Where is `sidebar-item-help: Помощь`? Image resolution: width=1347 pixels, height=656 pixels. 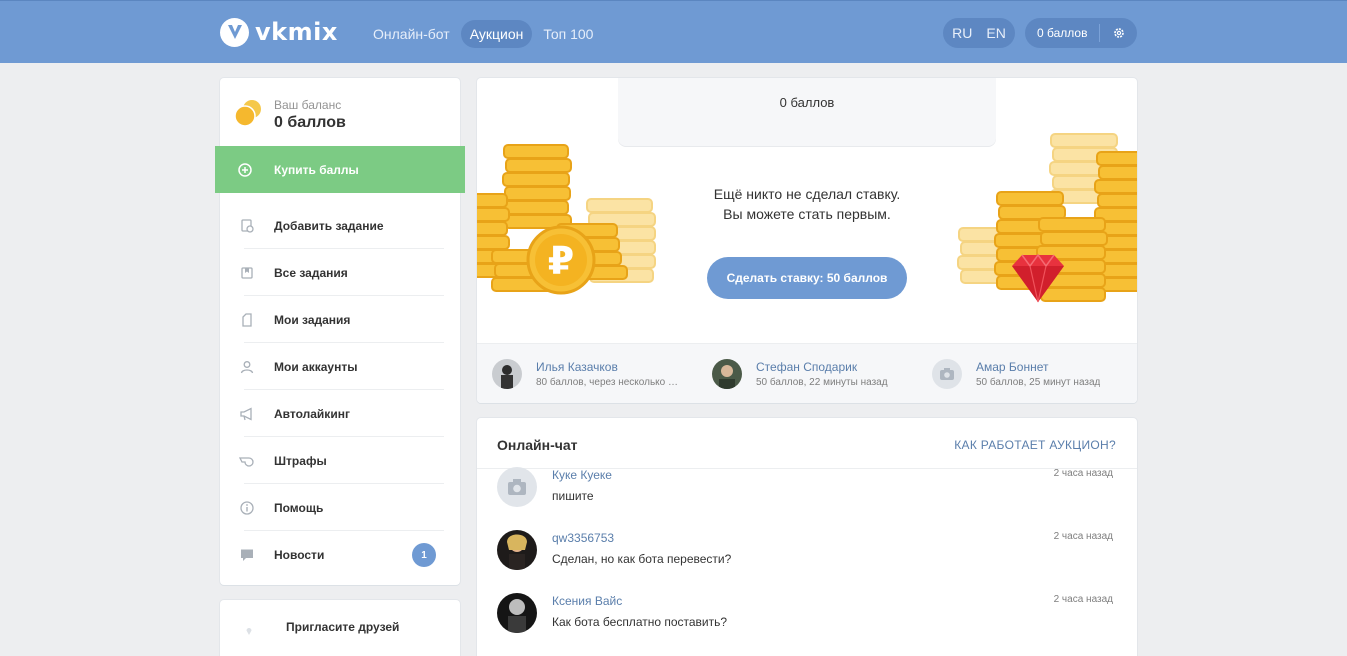
sidebar-item-help: Помощь is located at coordinates (340, 507).